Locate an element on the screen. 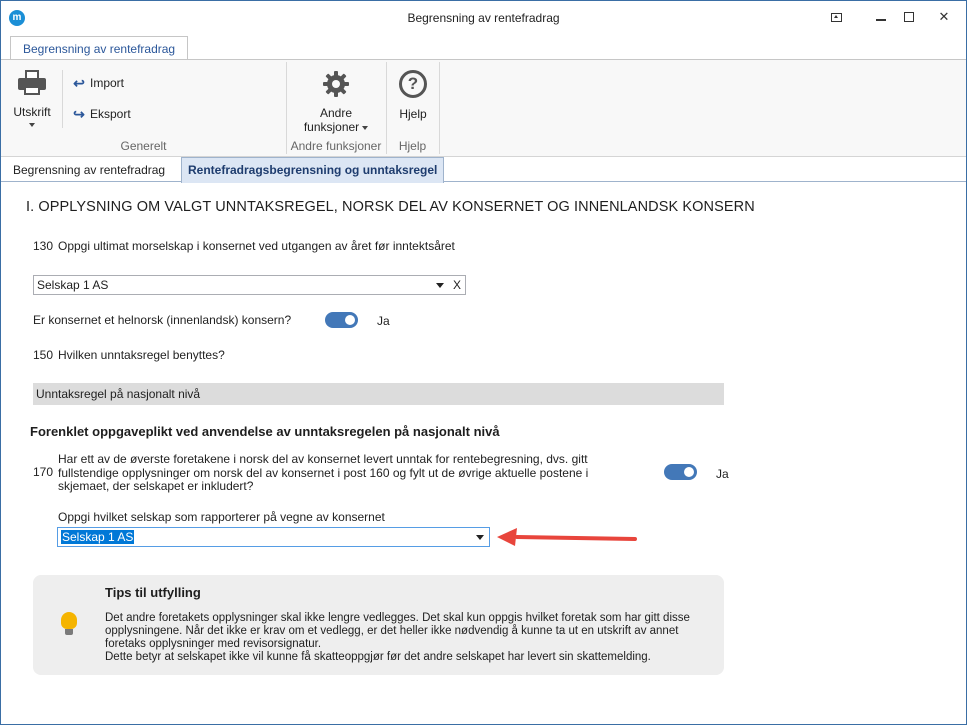 Image resolution: width=967 pixels, height=725 pixels. gear-icon is located at coordinates (336, 84).